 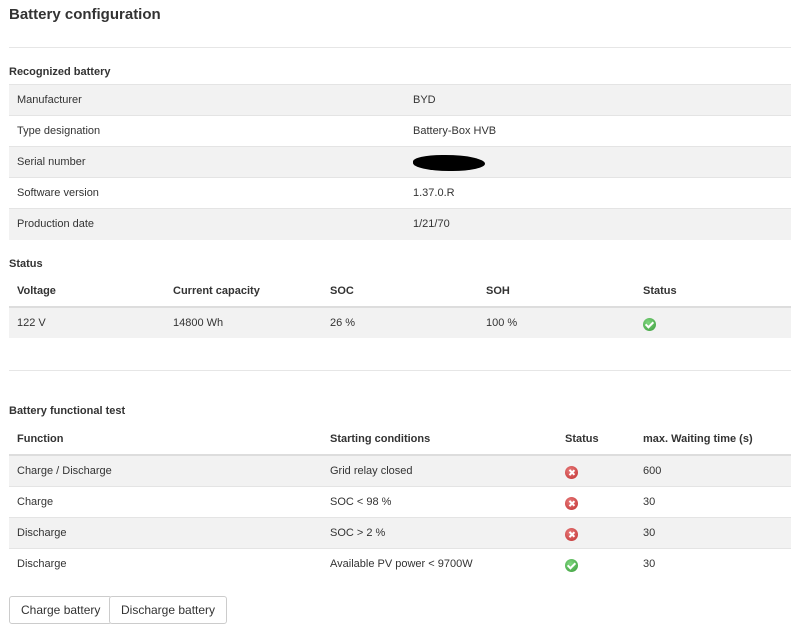 I want to click on table-row: Manufacturer BYD, so click(x=400, y=100).